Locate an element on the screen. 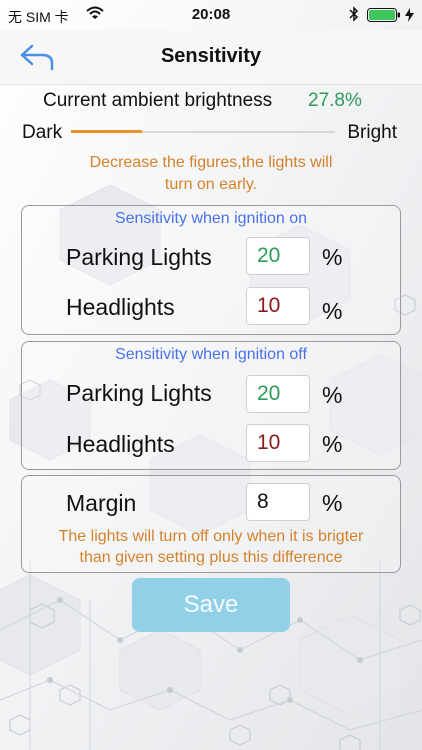 This screenshot has height=750, width=422. navigation-bar: Sensitivity is located at coordinates (211, 57).